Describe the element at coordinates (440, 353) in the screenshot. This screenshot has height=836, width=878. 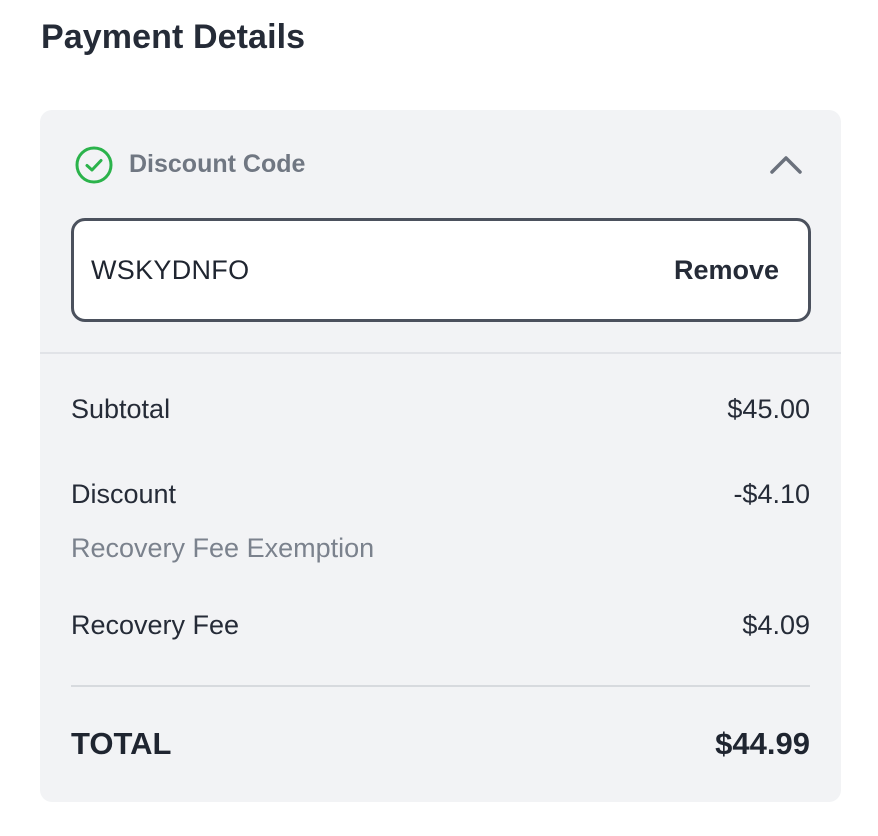
I see `section-divider` at that location.